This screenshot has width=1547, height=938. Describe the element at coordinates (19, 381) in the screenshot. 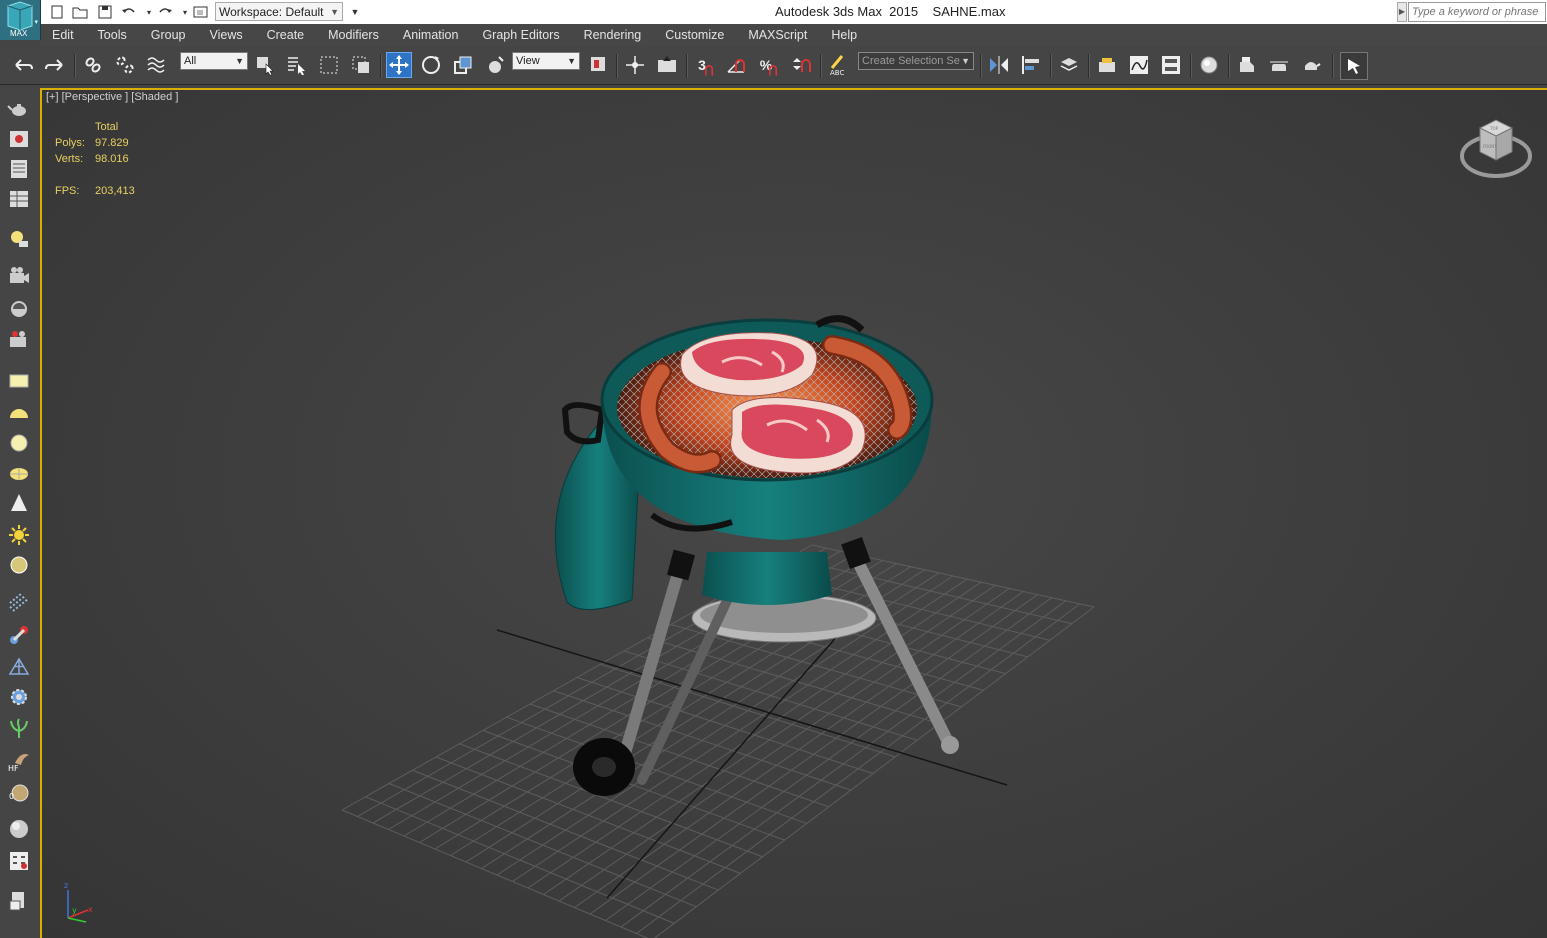

I see `plane-primitive-icon` at that location.